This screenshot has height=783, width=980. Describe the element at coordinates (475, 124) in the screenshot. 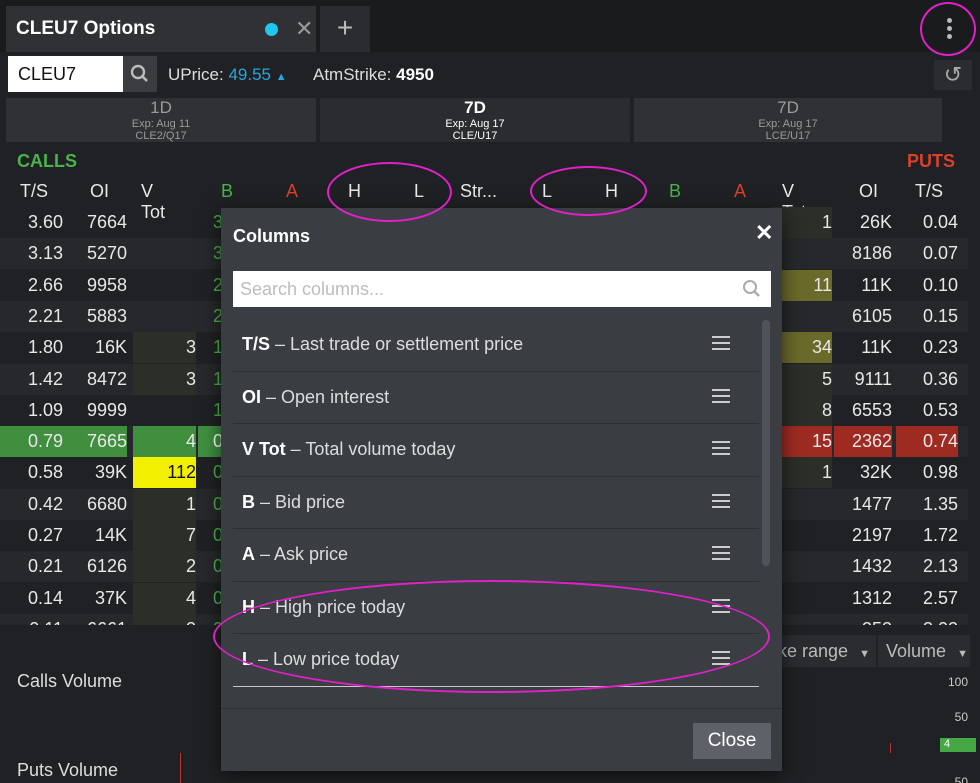

I see `expiry-date: Exp: Aug 17` at that location.